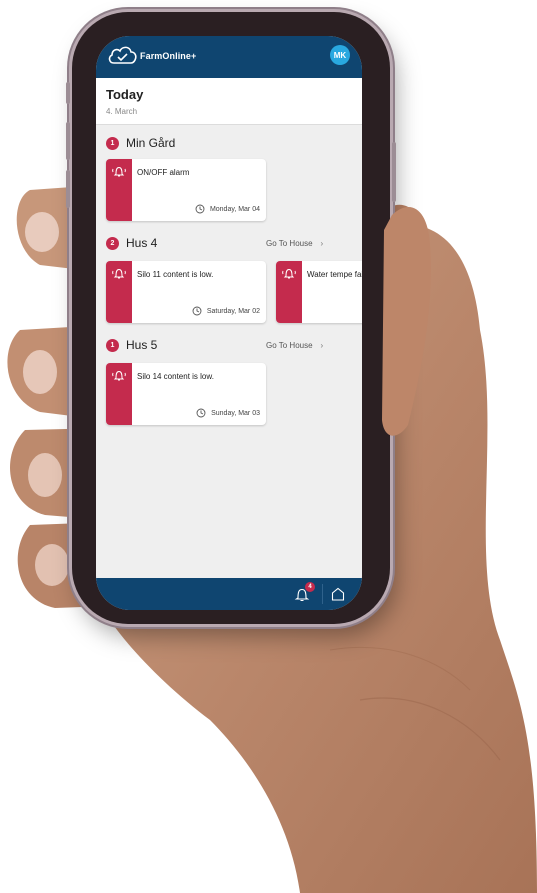  Describe the element at coordinates (406, 321) in the screenshot. I see `thumb-image` at that location.